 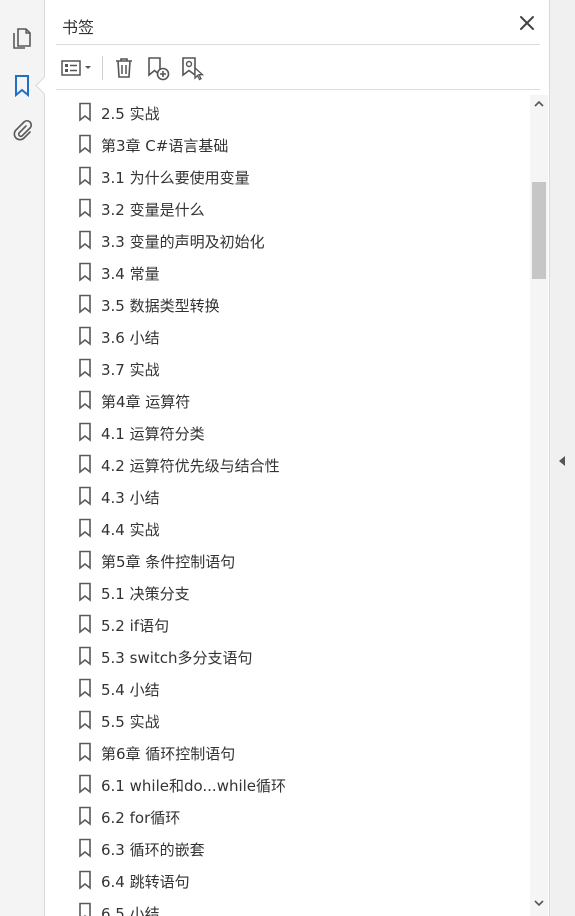 What do you see at coordinates (130, 274) in the screenshot?
I see `bookmark-label: 3.4 常量` at bounding box center [130, 274].